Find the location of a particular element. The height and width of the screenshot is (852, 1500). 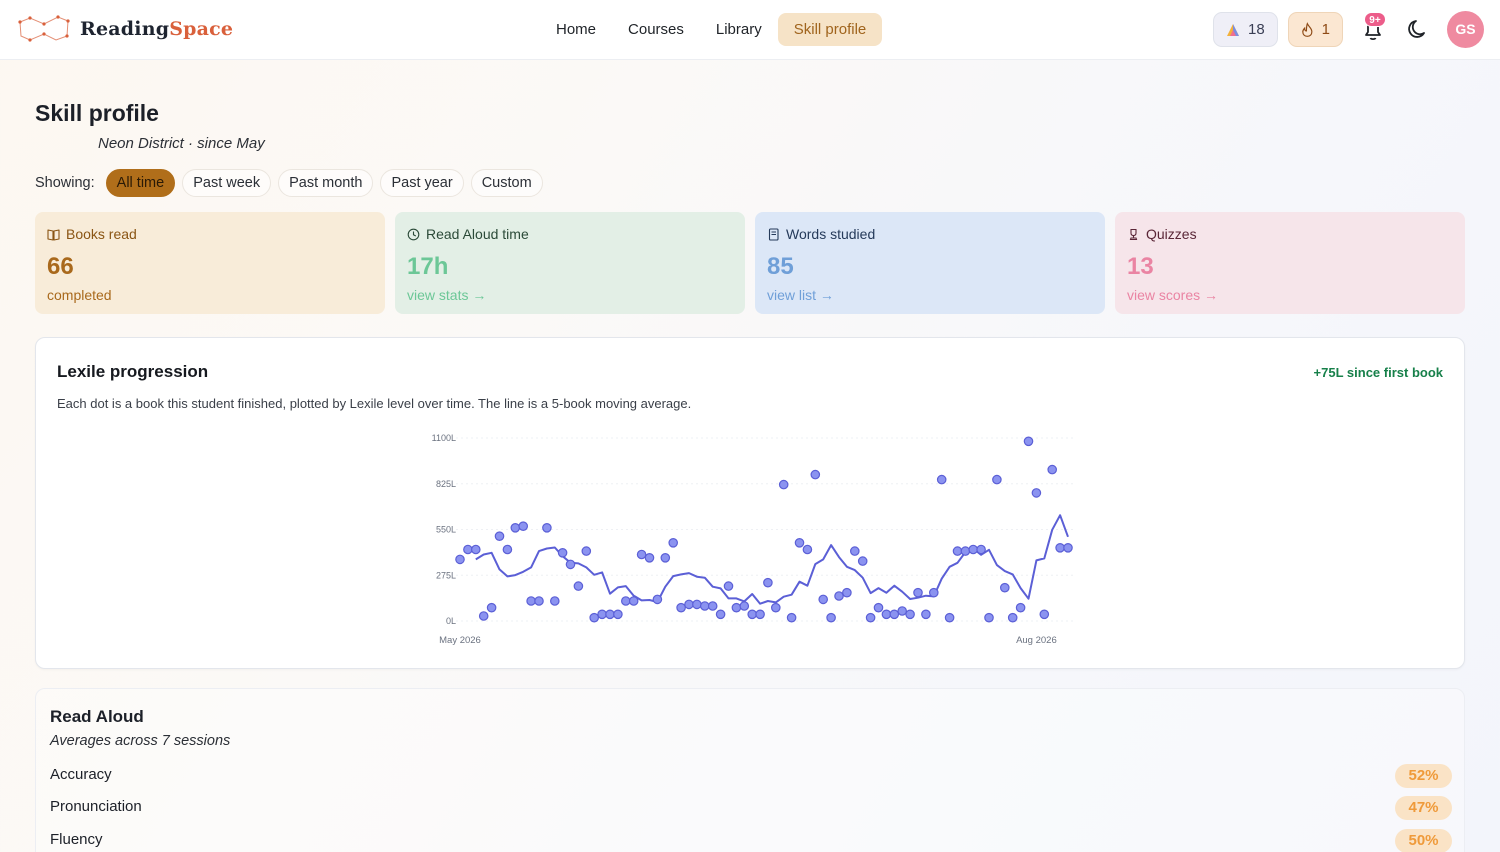

notifications-button: 9+ is located at coordinates (1373, 28).